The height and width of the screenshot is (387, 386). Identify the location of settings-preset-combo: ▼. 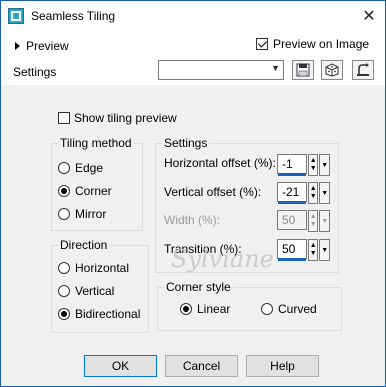
(221, 70).